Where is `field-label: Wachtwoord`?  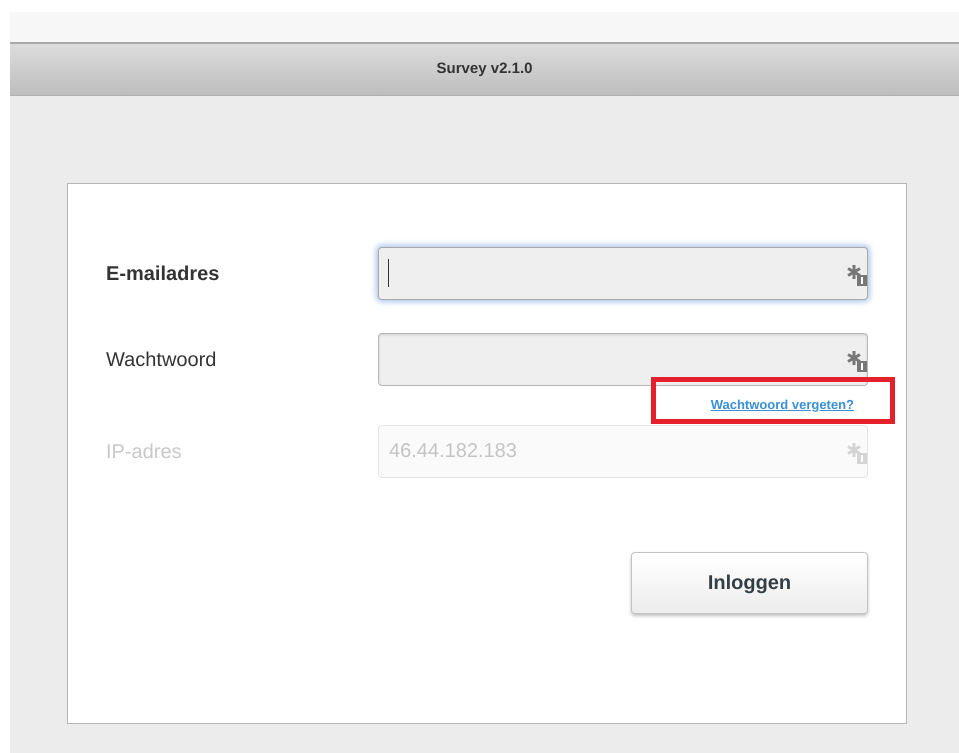 field-label: Wachtwoord is located at coordinates (162, 360).